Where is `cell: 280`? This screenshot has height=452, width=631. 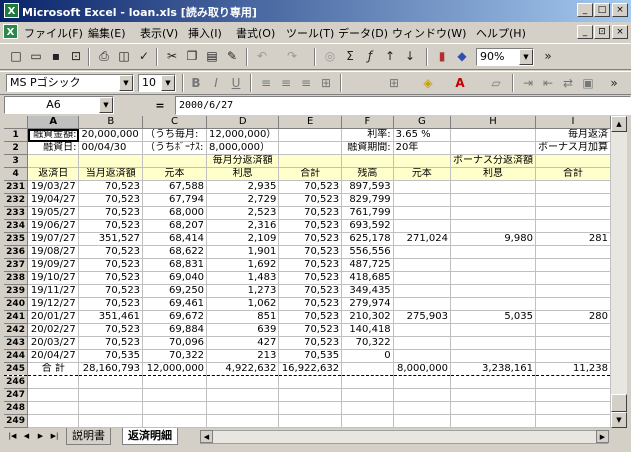
cell: 280 is located at coordinates (573, 317).